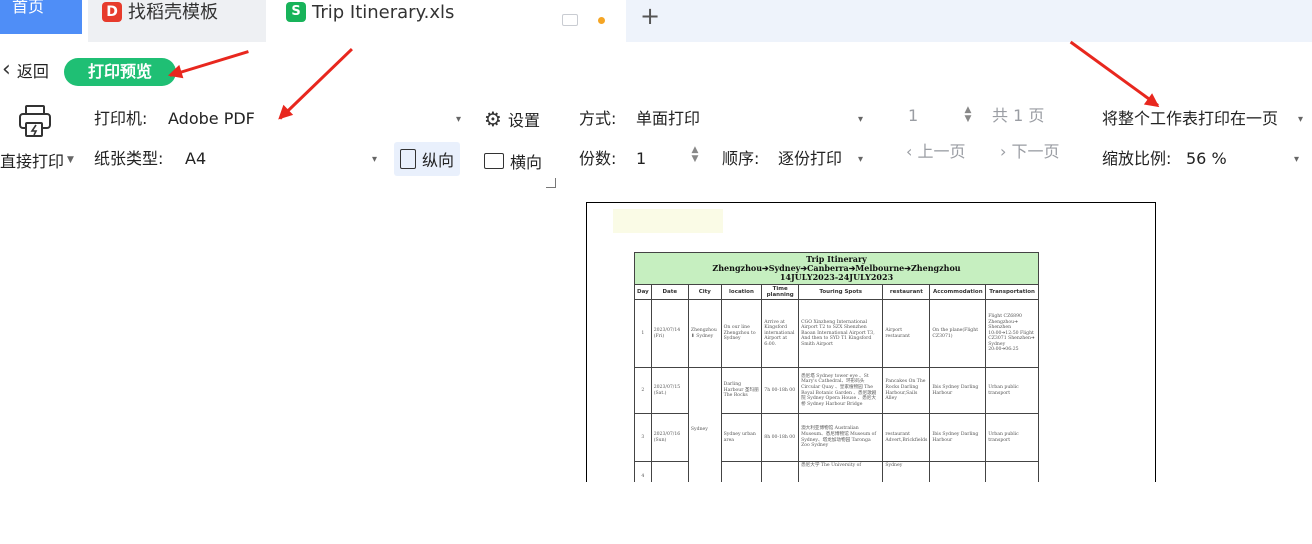 The height and width of the screenshot is (544, 1312). What do you see at coordinates (1300, 119) in the screenshot?
I see `scale-mode-dropdown-icon: ▾` at bounding box center [1300, 119].